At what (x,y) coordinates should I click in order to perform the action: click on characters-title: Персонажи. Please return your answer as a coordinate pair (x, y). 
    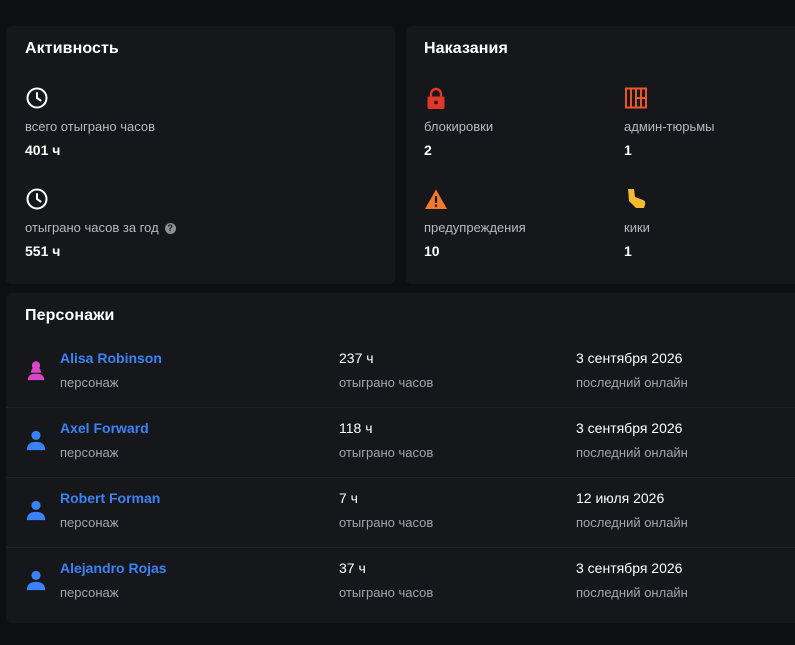
    Looking at the image, I should click on (70, 315).